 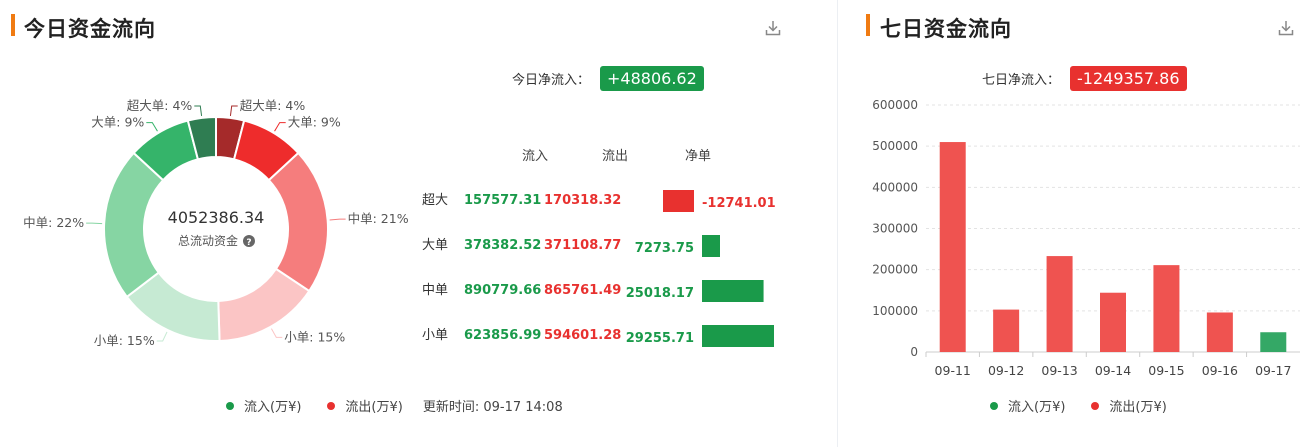 What do you see at coordinates (134, 225) in the screenshot?
I see `donut-slice` at bounding box center [134, 225].